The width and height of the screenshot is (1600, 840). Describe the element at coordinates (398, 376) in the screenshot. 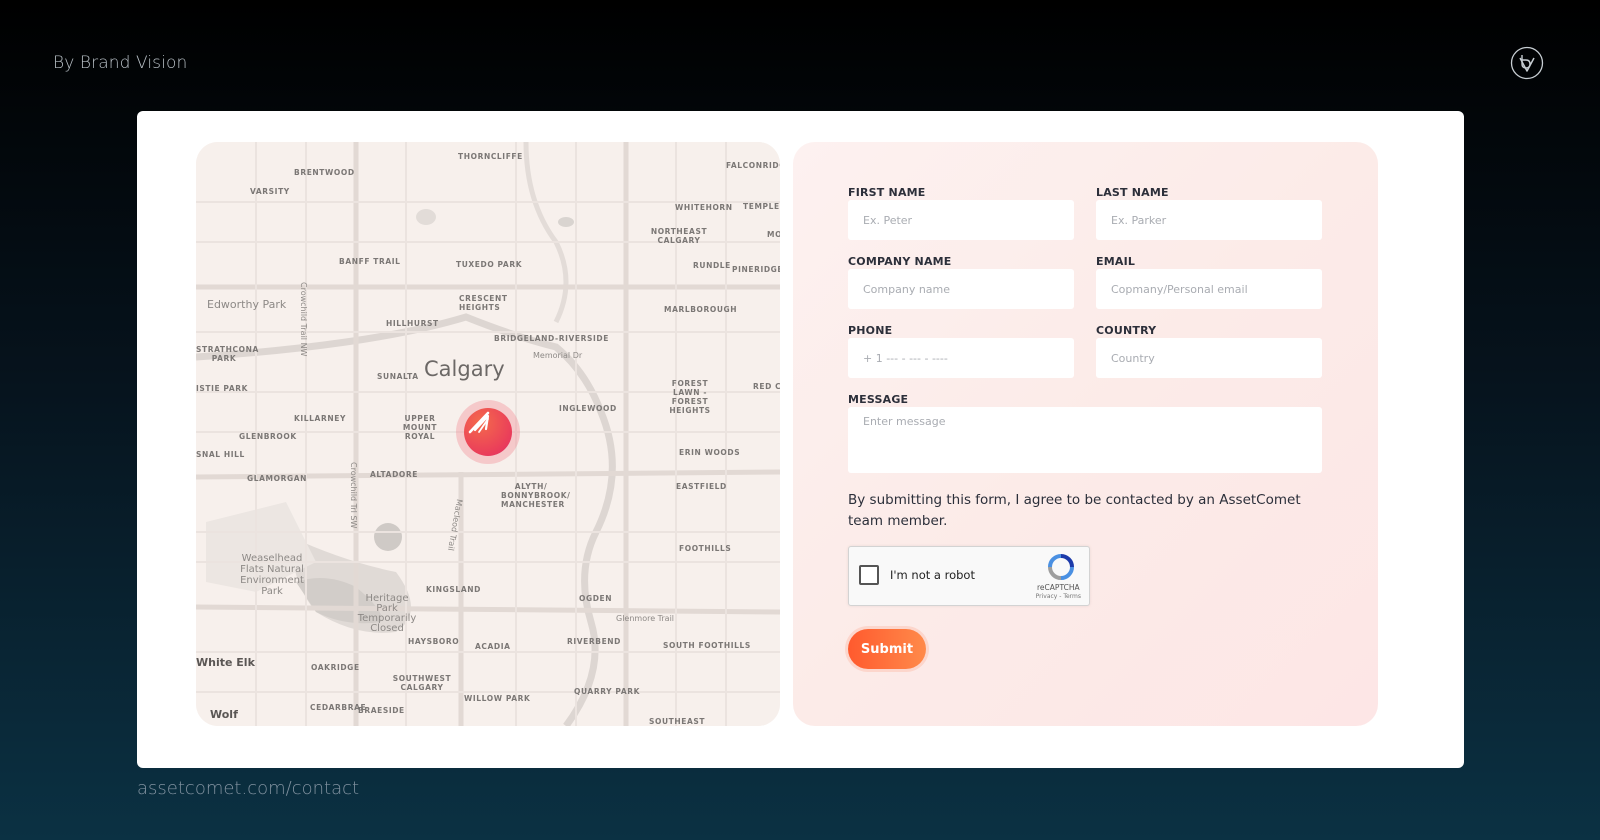

I see `map-label: SUNALTA` at that location.